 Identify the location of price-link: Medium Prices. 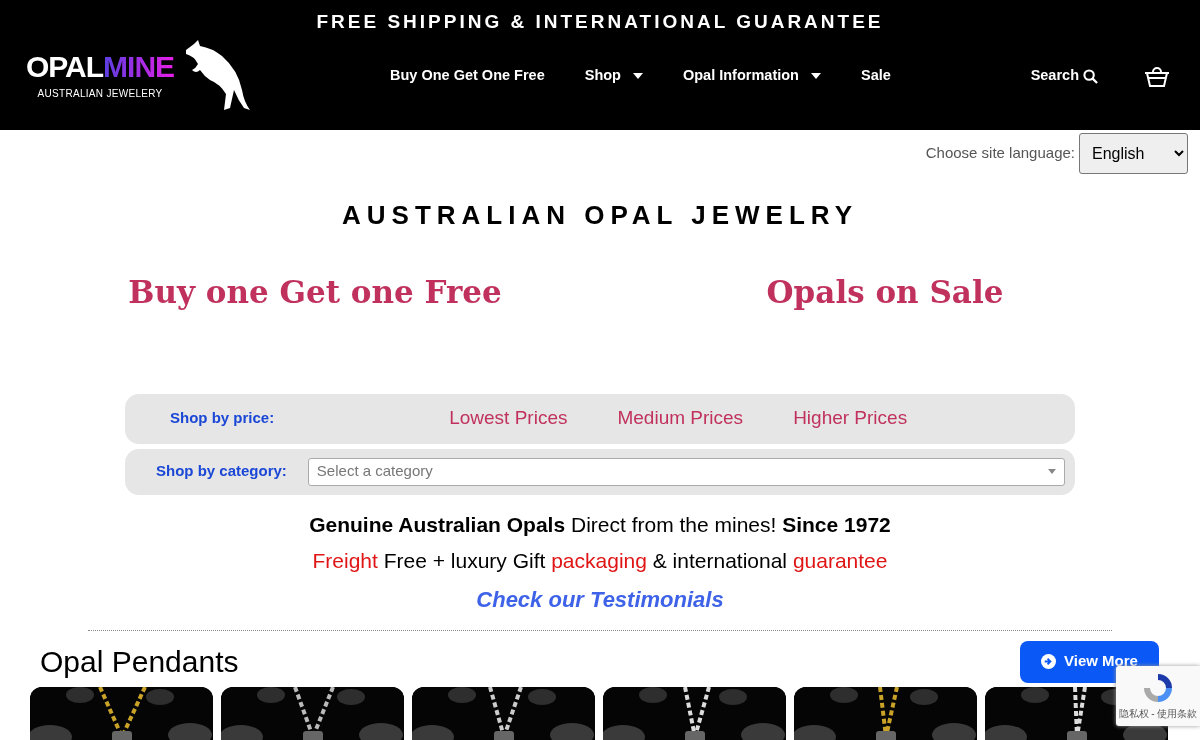
(680, 418).